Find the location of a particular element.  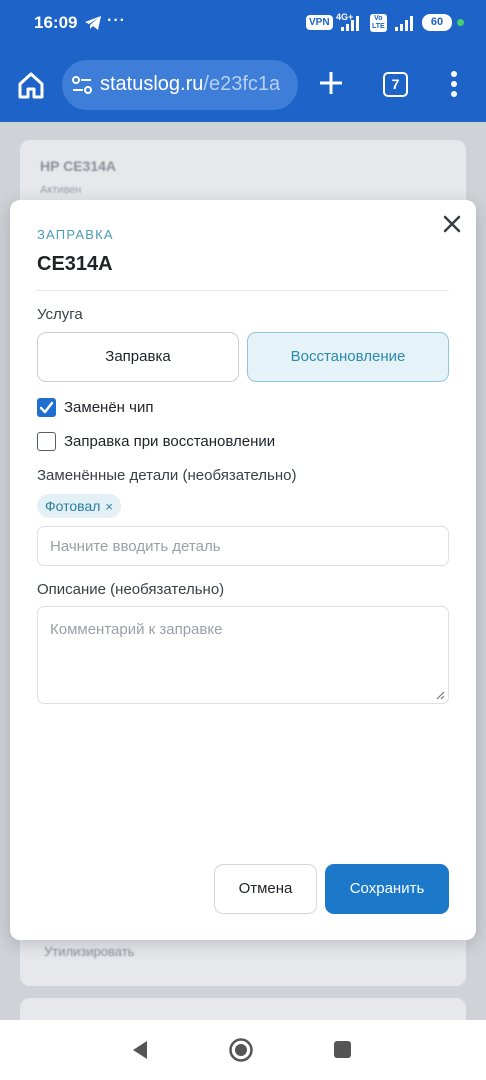

background-row-label: Утилизировать is located at coordinates (89, 951).